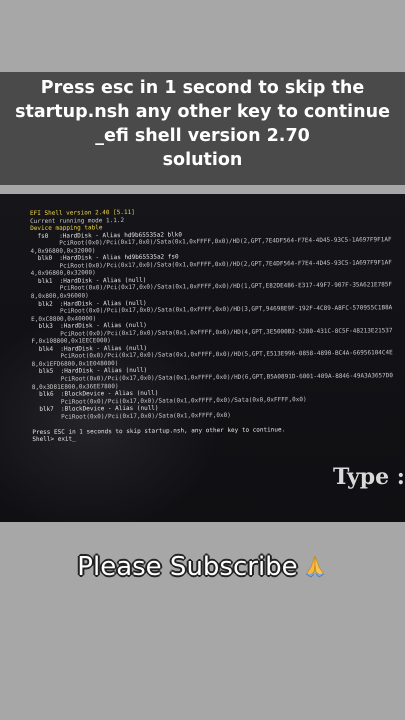  I want to click on subscribe-caption: Please Subscribe, so click(202, 567).